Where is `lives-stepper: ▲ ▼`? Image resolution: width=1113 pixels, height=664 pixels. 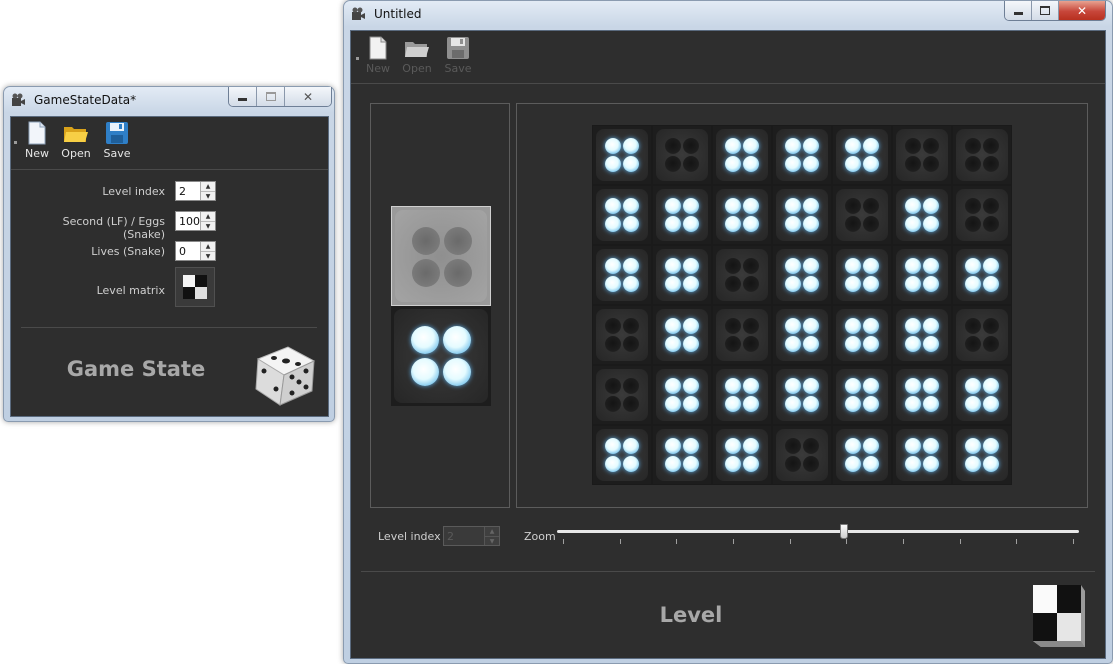
lives-stepper: ▲ ▼ is located at coordinates (207, 251).